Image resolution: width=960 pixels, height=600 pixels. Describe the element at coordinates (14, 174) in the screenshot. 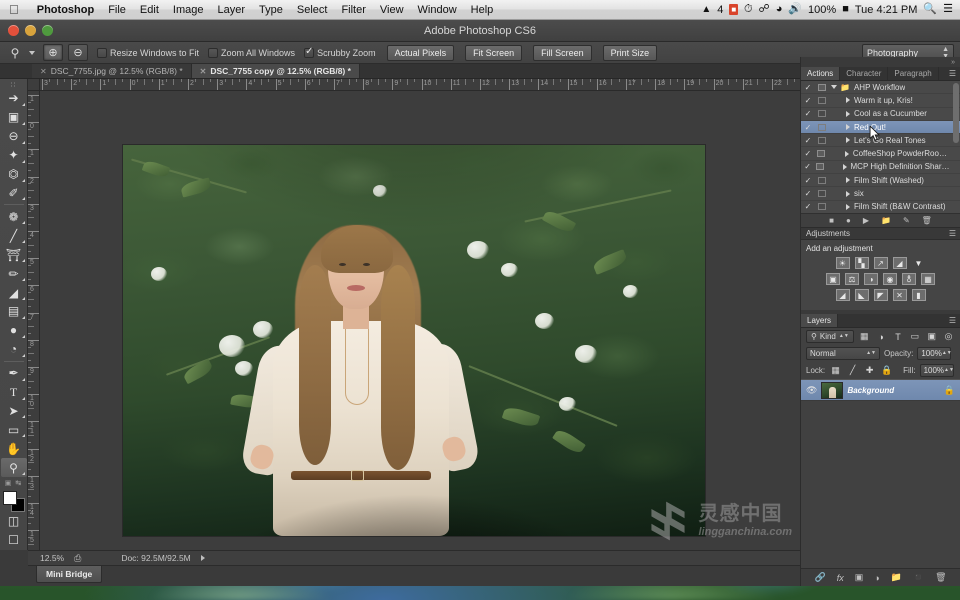

I see `crop-tool: ⏣` at that location.